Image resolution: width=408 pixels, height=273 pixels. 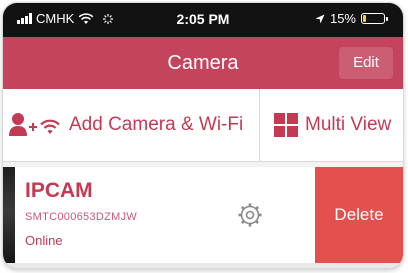 I want to click on add-user-wifi-icon, so click(x=34, y=124).